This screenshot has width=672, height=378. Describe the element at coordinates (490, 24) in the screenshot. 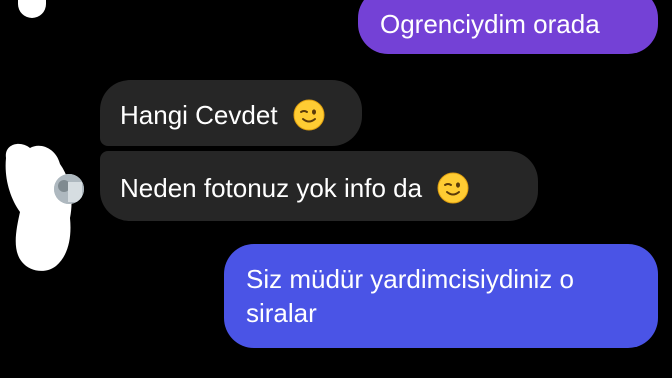

I see `message-text: Ogrenciydim orada` at that location.